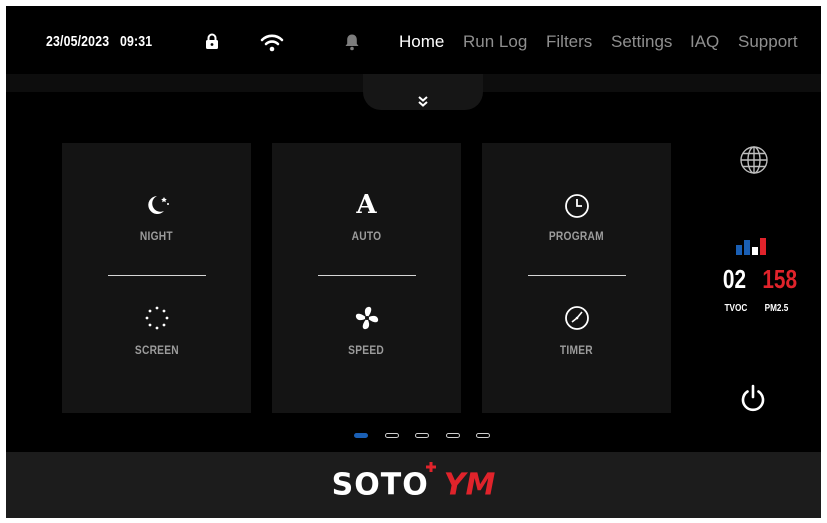 The height and width of the screenshot is (523, 827). Describe the element at coordinates (569, 42) in the screenshot. I see `nav-filters: Filters` at that location.